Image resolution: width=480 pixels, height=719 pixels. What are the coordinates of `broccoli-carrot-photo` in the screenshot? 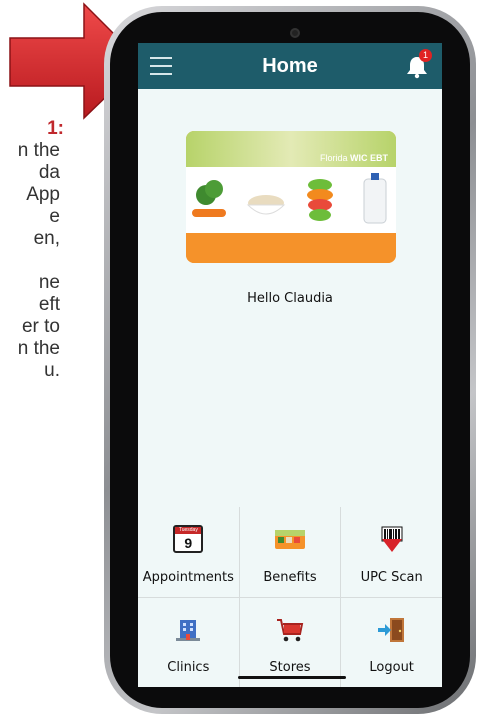 It's located at (213, 200).